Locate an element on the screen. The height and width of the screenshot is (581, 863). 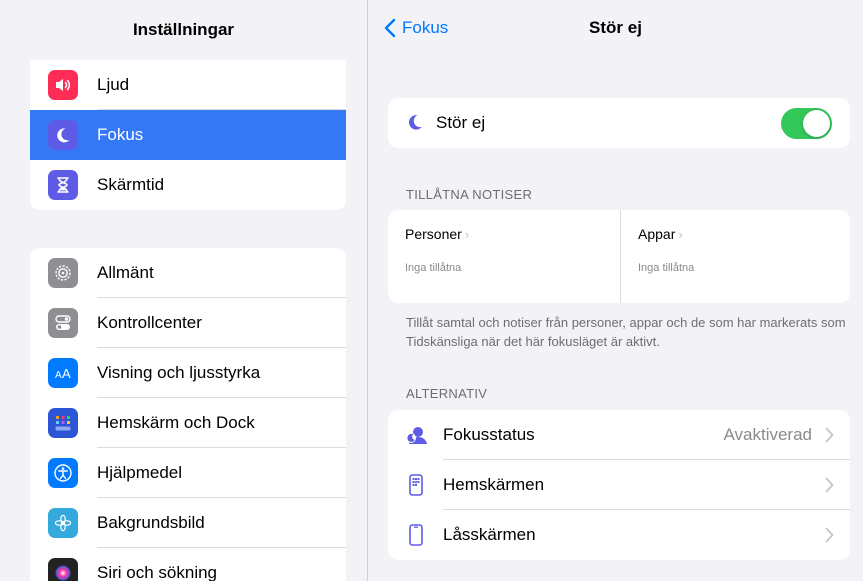
sidebar-item-label: Bakgrundsbild is located at coordinates (151, 522).